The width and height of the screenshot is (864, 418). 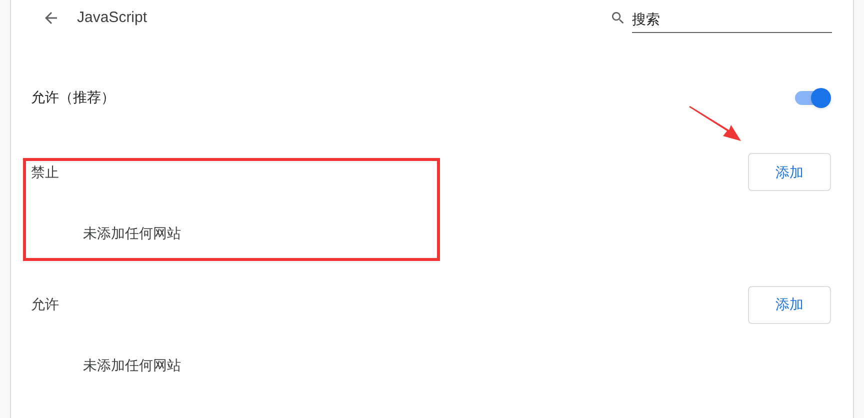 I want to click on toggle-switch, so click(x=812, y=98).